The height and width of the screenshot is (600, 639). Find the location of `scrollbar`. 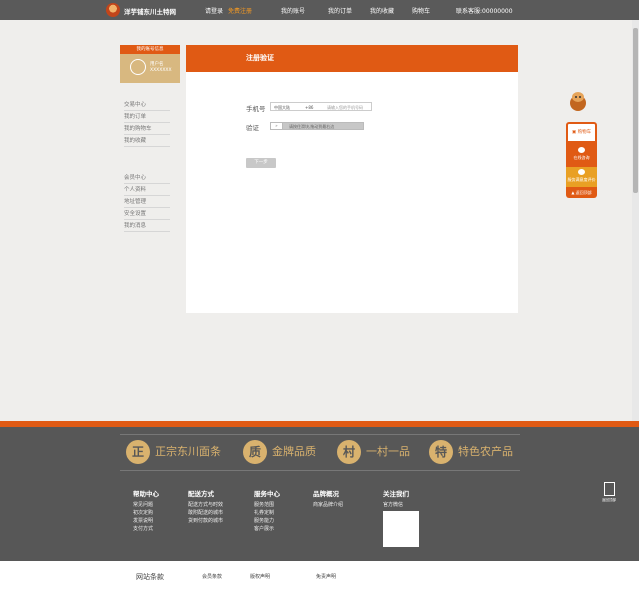

scrollbar is located at coordinates (635, 220).